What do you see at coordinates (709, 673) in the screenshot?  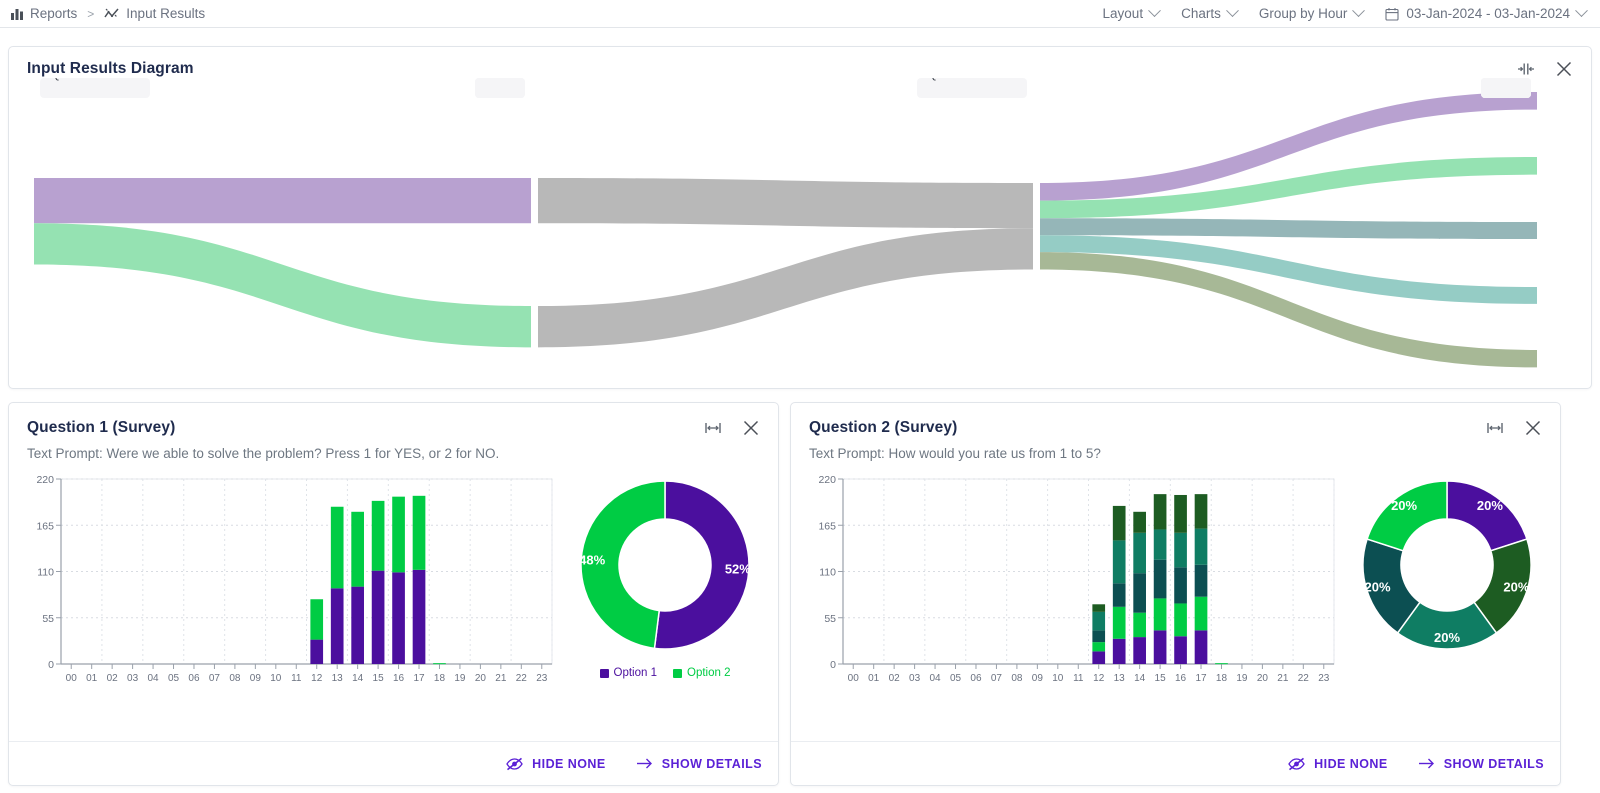 I see `legend-label: Option 2` at bounding box center [709, 673].